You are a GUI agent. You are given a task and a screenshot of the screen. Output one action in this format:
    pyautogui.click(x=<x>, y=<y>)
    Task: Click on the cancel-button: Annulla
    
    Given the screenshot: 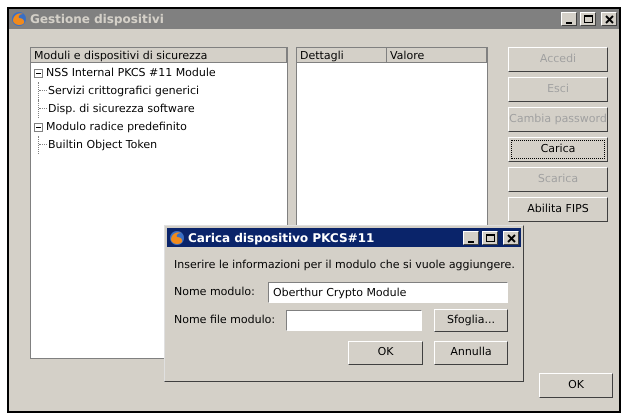 What is the action you would take?
    pyautogui.click(x=471, y=352)
    